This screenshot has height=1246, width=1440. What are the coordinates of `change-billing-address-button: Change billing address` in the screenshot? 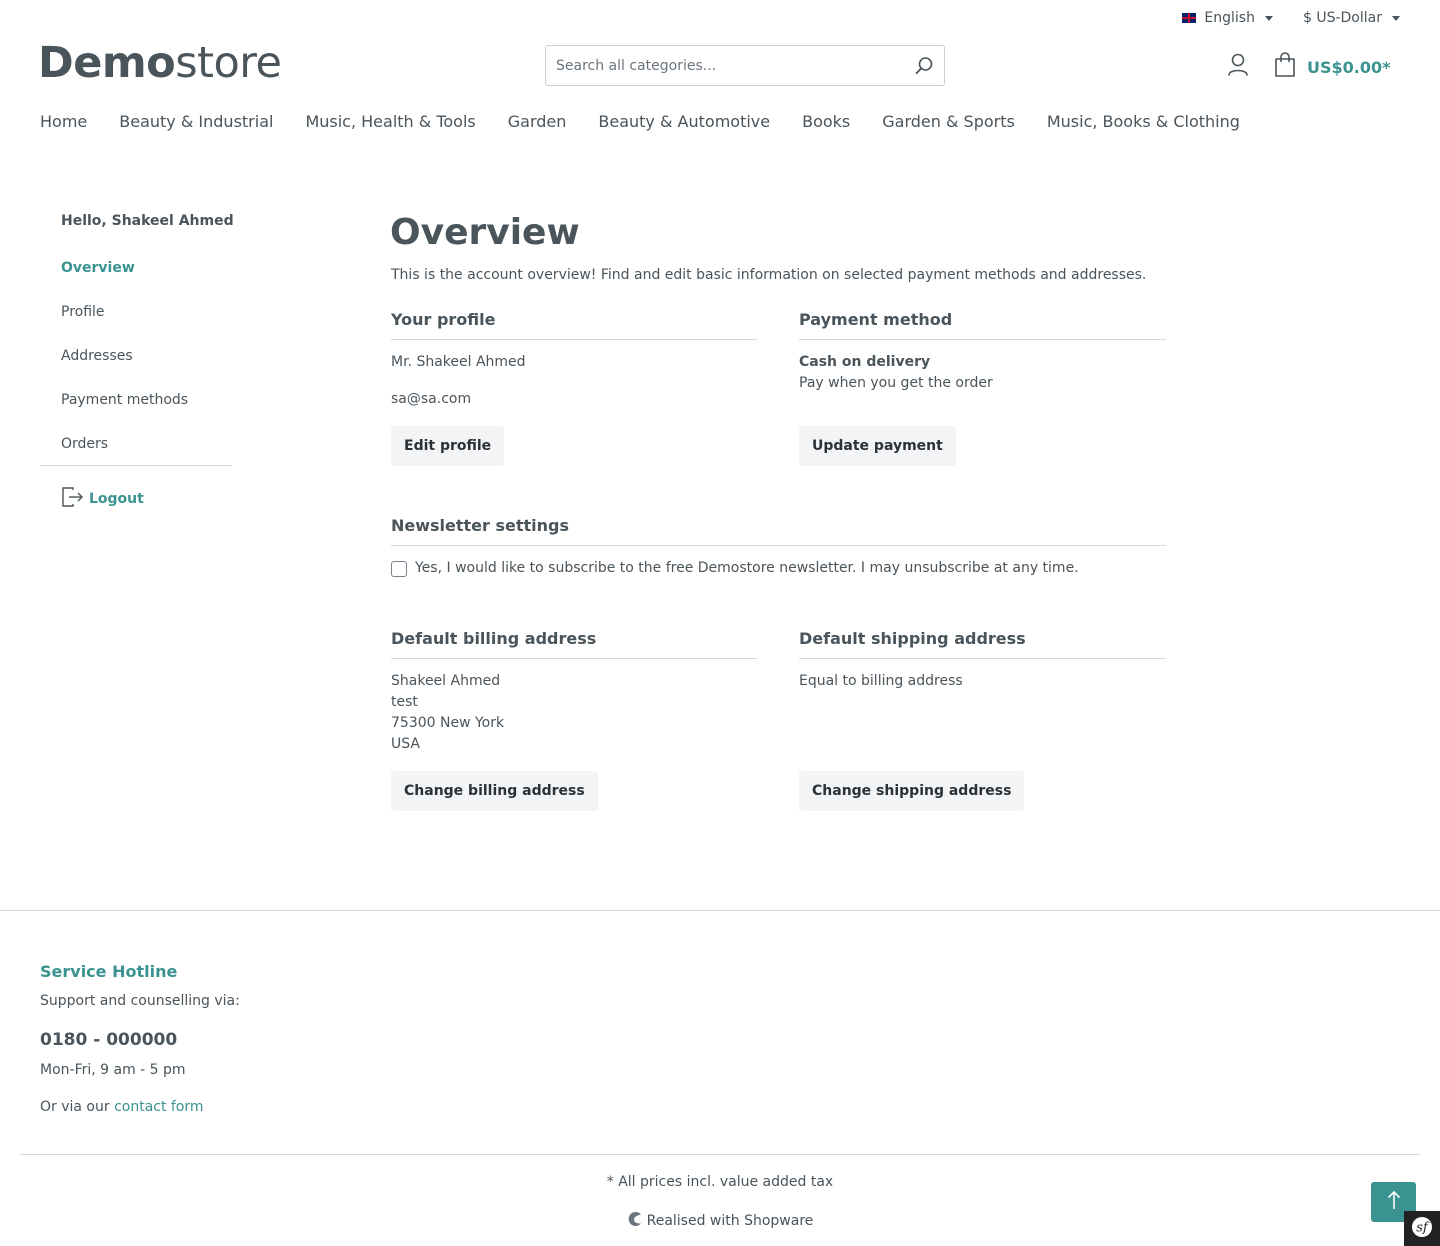 It's located at (494, 791).